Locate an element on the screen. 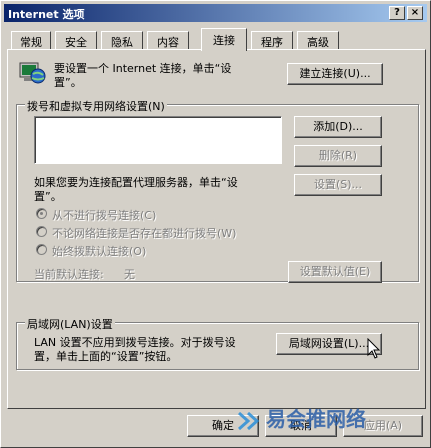 Image resolution: width=431 pixels, height=448 pixels. tab-strip: 常规 安全 隐私 内容 连接 程序 高级 is located at coordinates (216, 39).